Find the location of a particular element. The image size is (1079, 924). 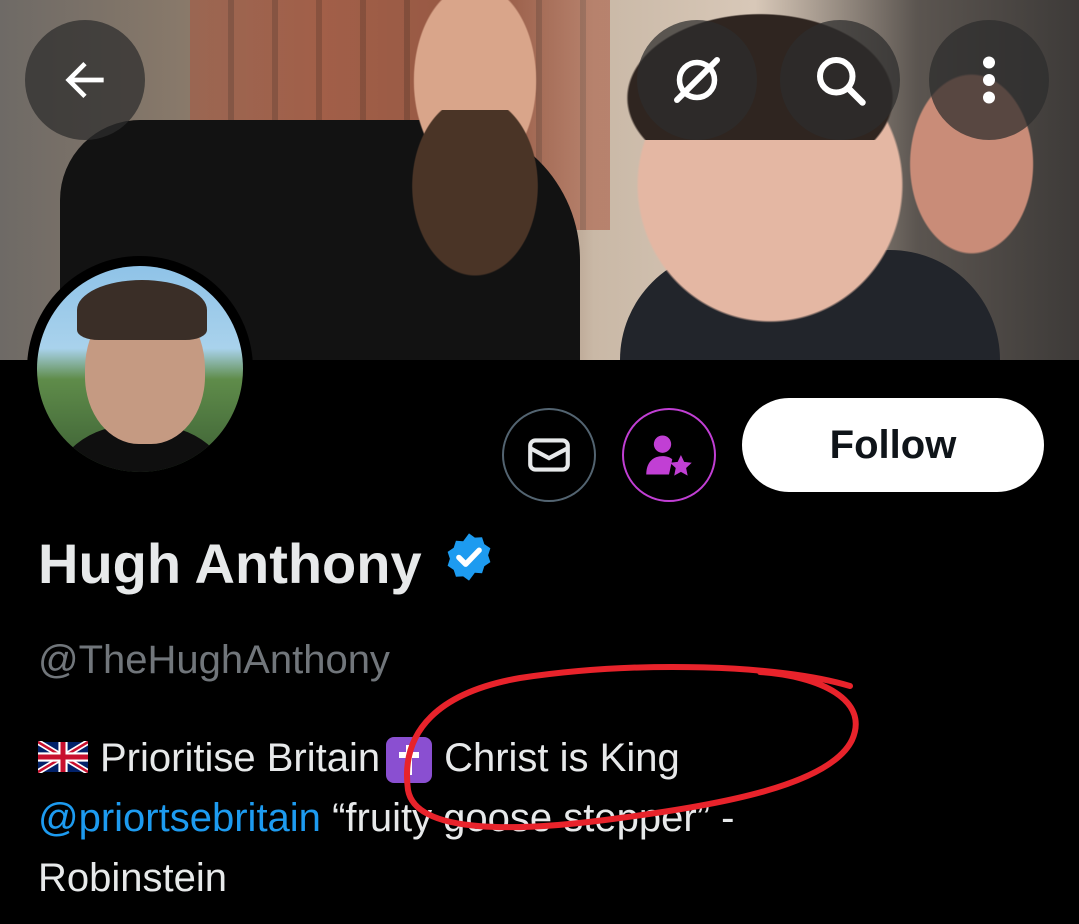

search-button is located at coordinates (840, 80).